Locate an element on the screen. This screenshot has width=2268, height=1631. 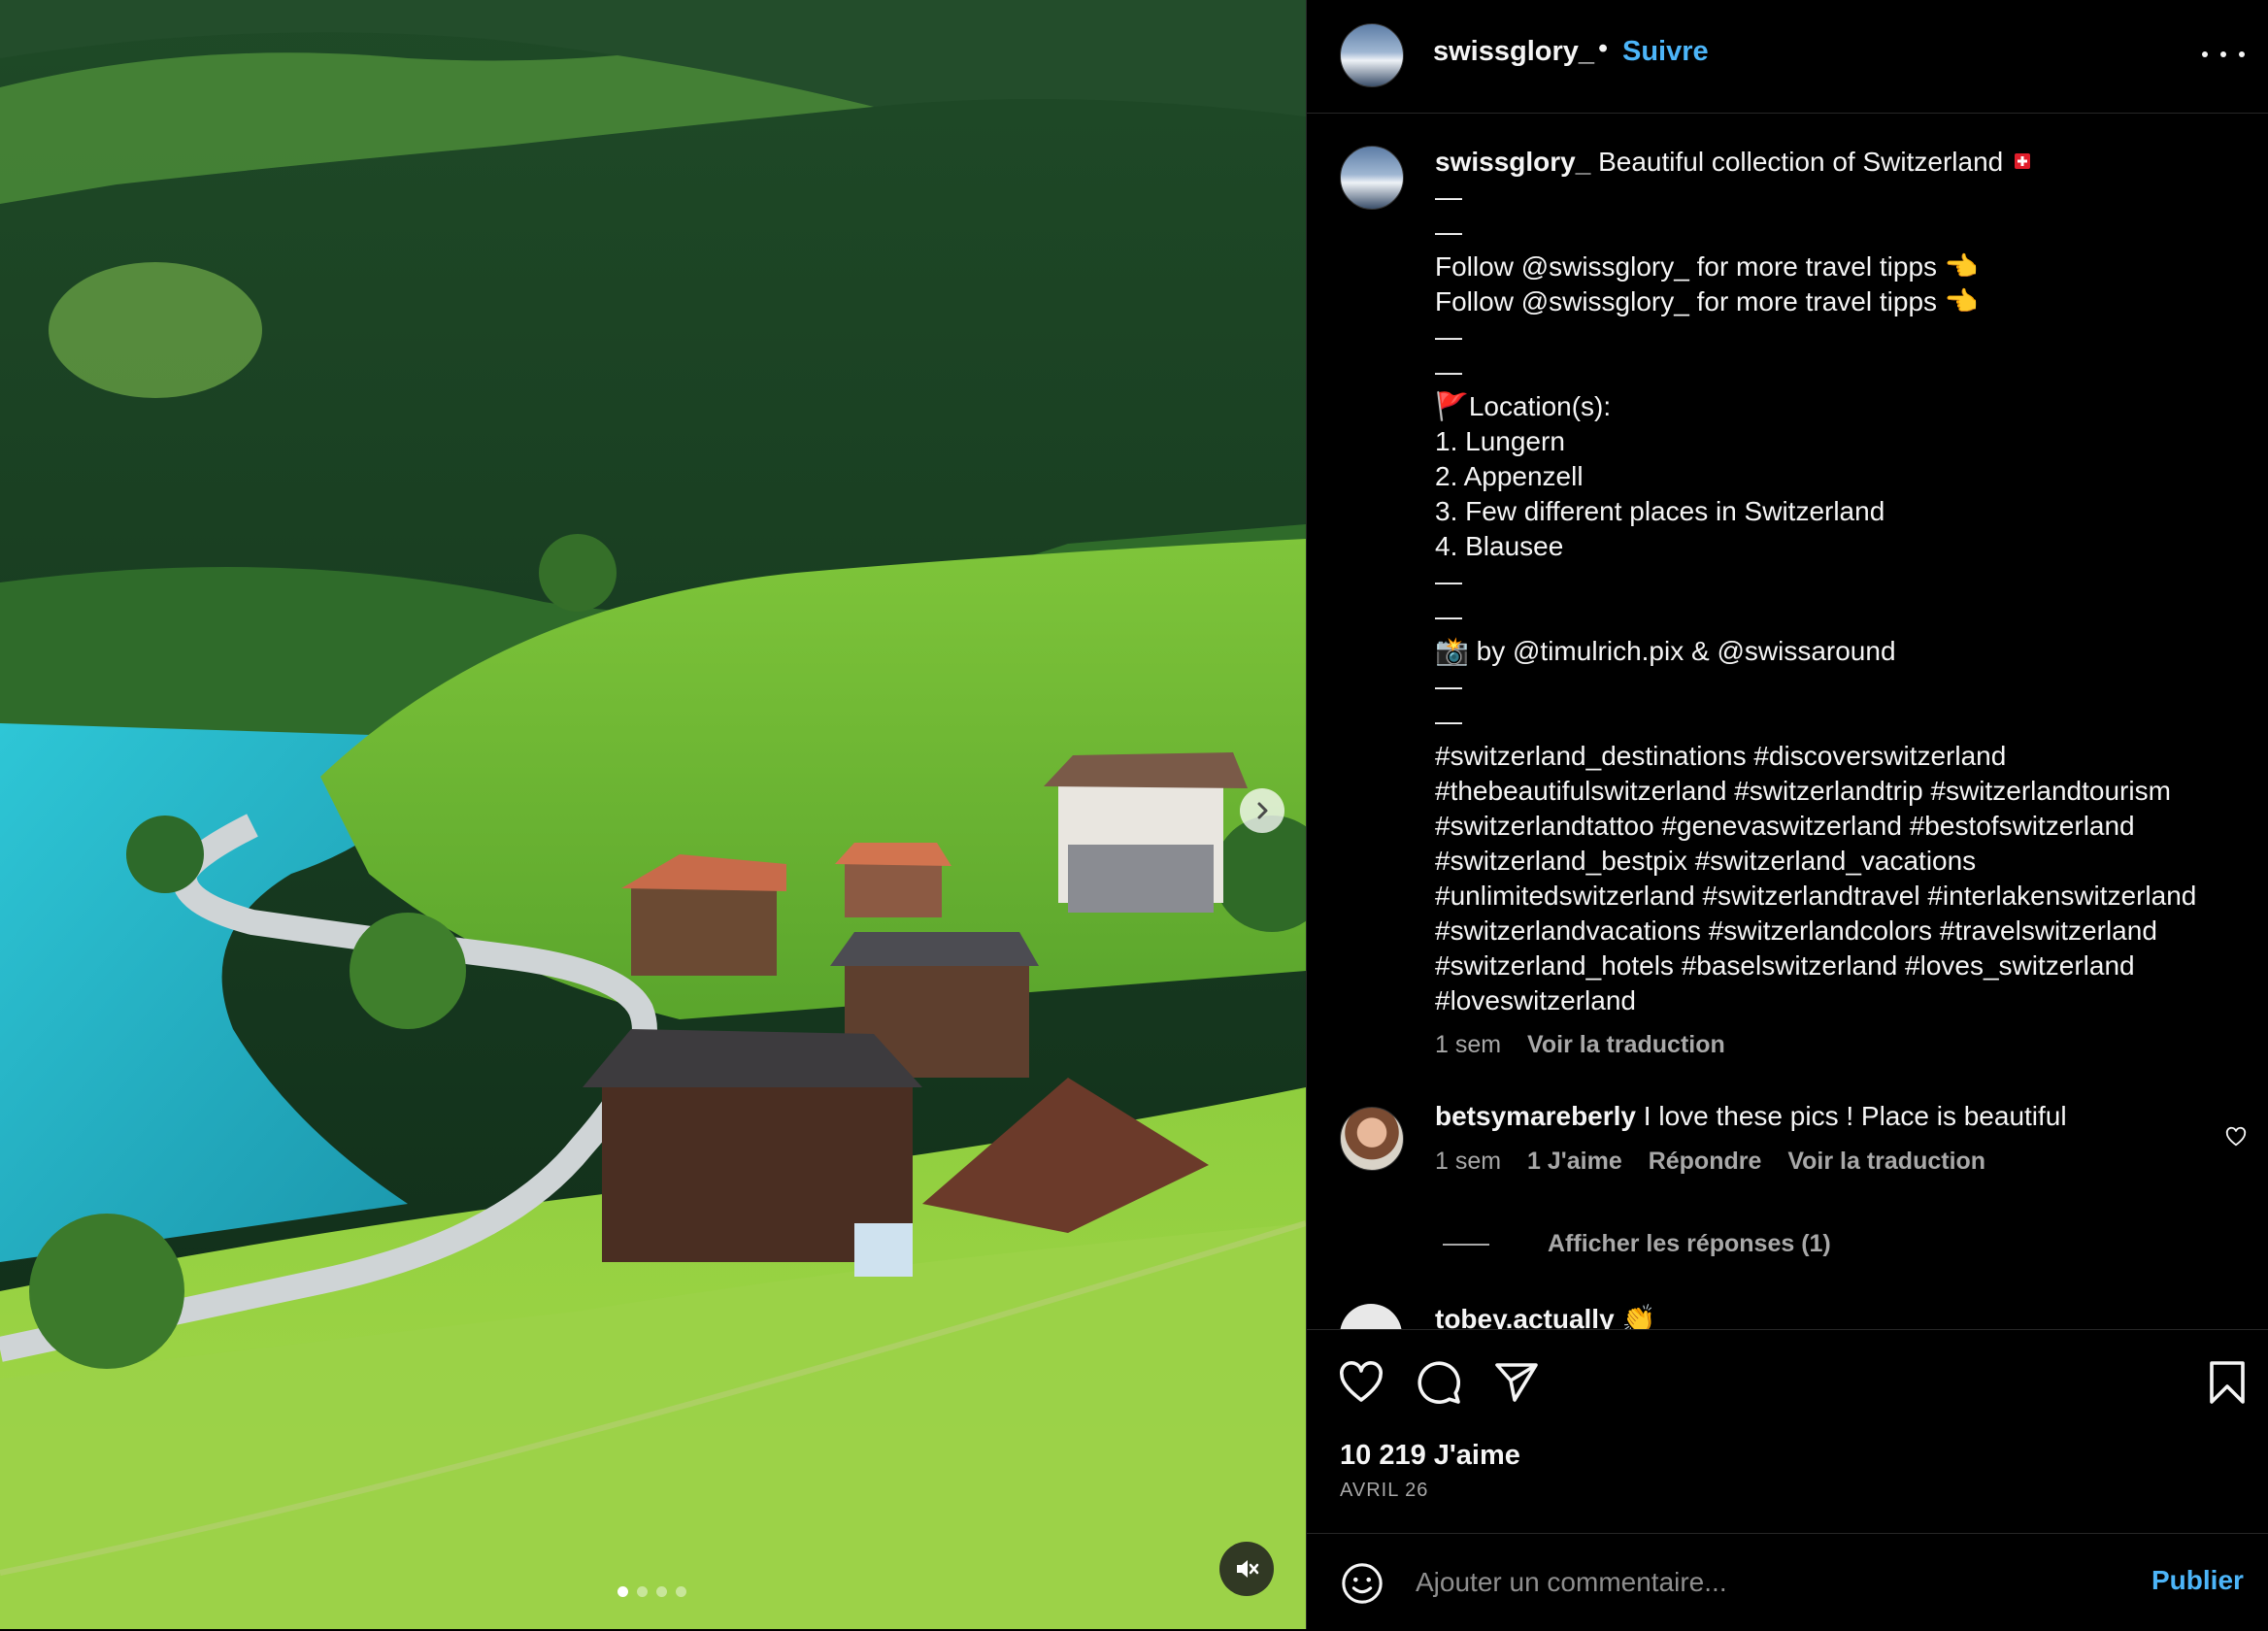
post-header: swissglory_ • Suivre is located at coordinates (1787, 57).